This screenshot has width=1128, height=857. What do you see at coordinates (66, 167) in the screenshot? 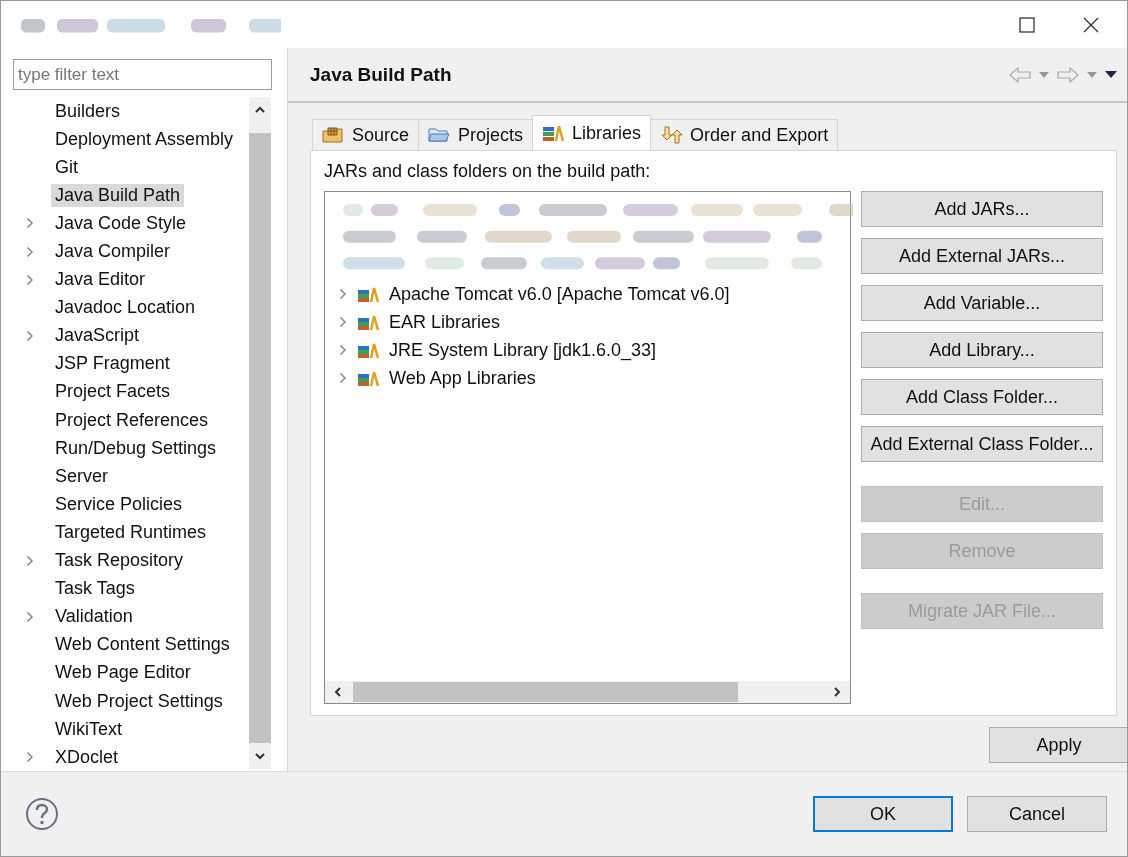
I see `sidebar-item: Git` at bounding box center [66, 167].